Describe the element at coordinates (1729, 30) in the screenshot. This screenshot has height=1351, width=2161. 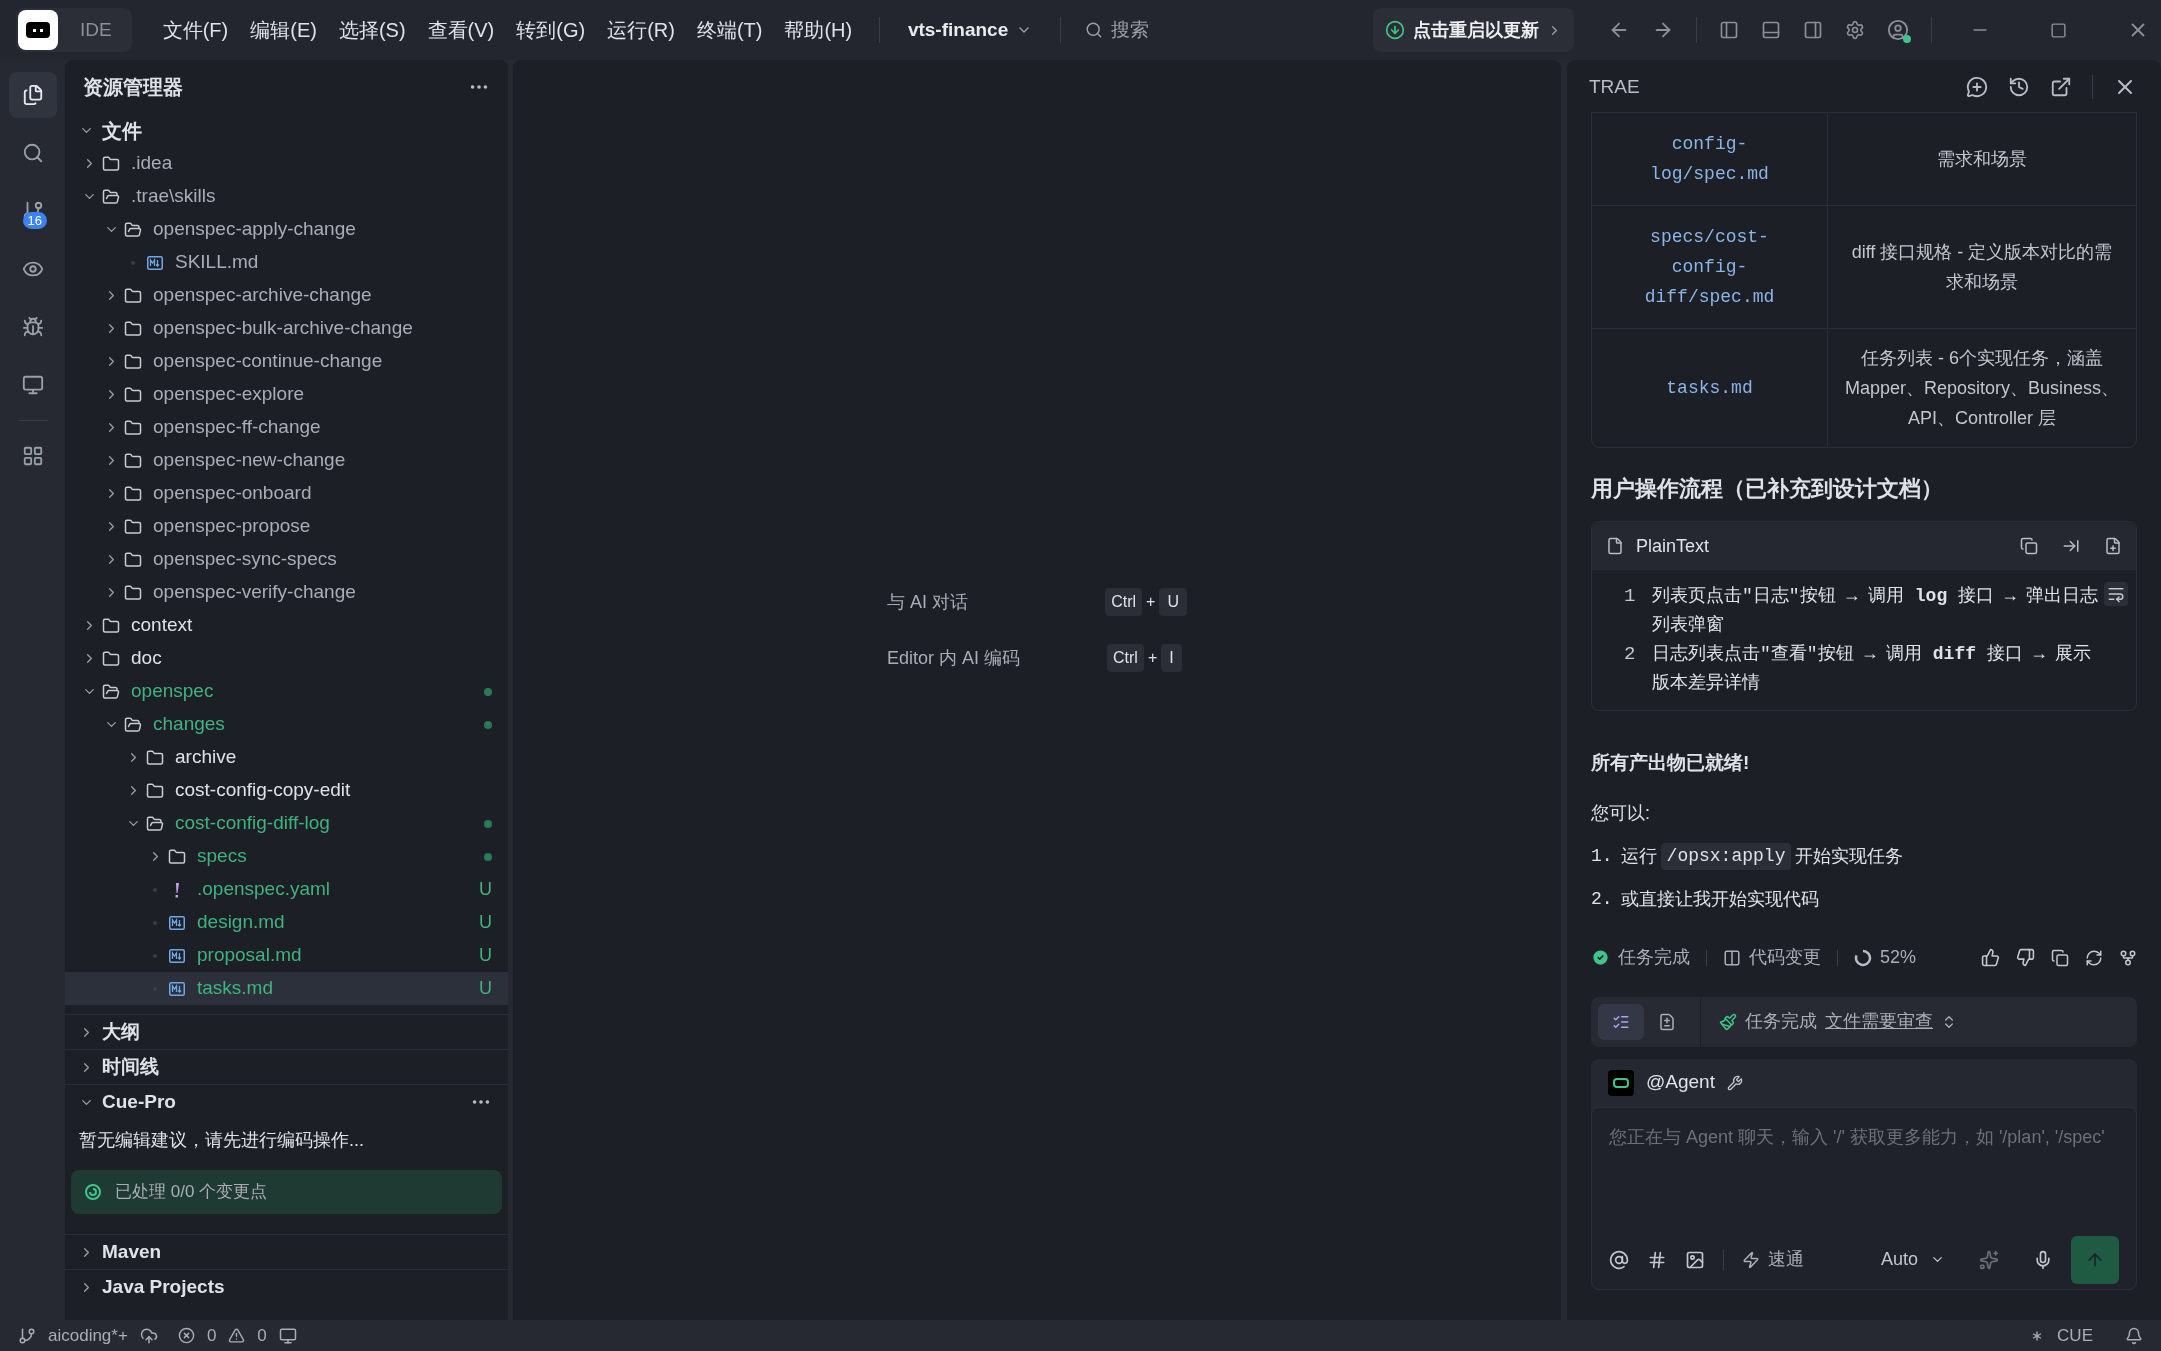
I see `panel-left-icon` at that location.